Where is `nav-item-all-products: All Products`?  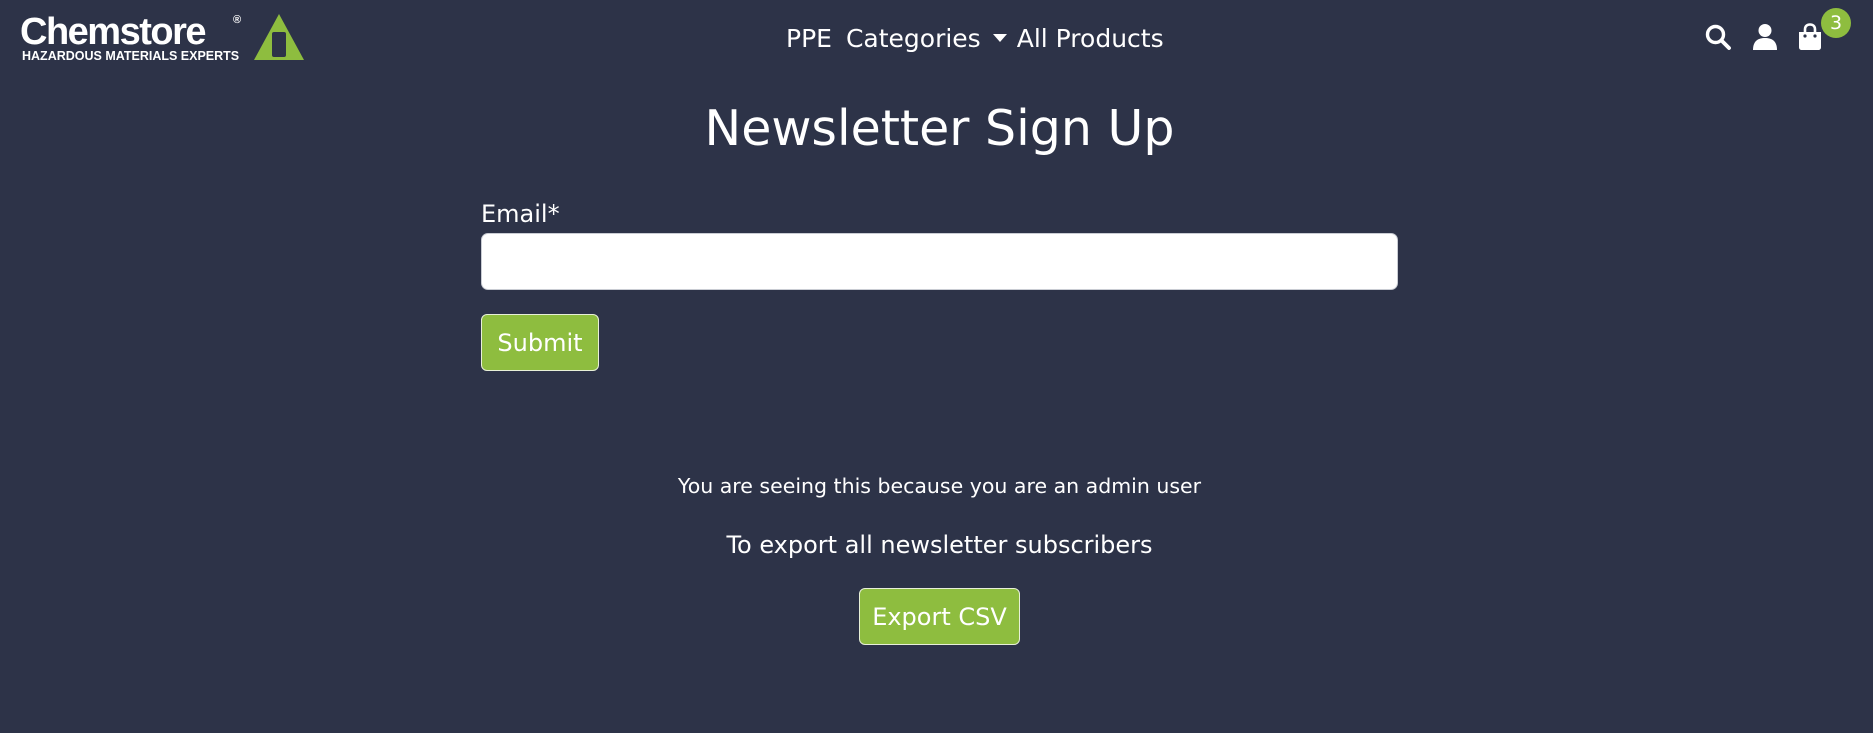
nav-item-all-products: All Products is located at coordinates (1090, 38).